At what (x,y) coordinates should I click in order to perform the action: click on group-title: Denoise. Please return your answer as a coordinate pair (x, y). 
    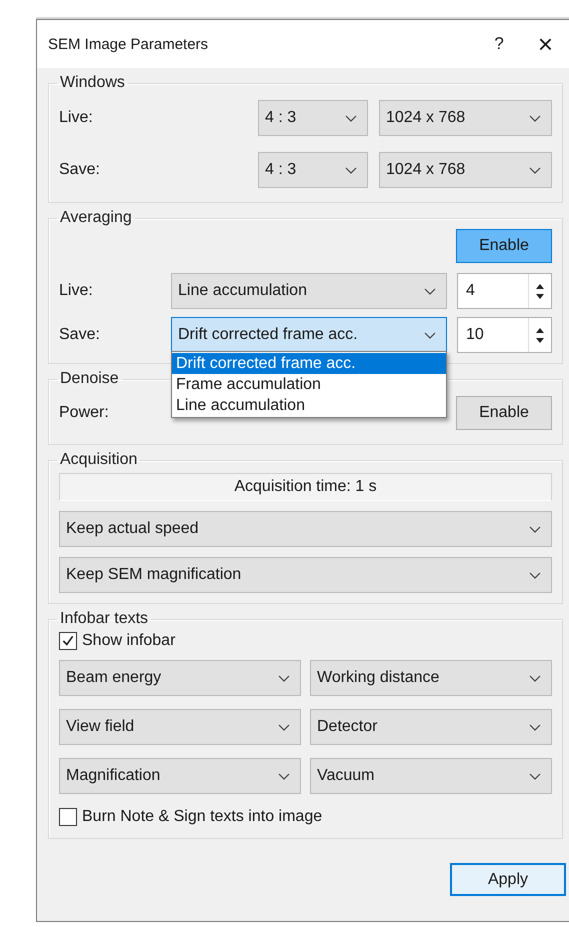
    Looking at the image, I should click on (89, 379).